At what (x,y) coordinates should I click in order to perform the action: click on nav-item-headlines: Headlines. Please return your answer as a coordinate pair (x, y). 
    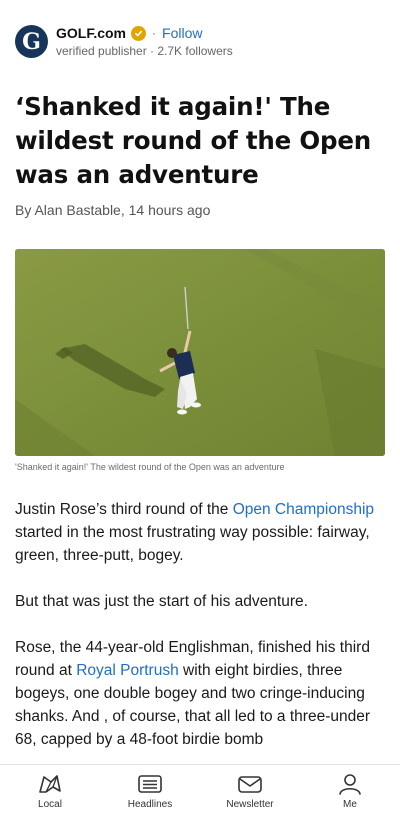
    Looking at the image, I should click on (150, 791).